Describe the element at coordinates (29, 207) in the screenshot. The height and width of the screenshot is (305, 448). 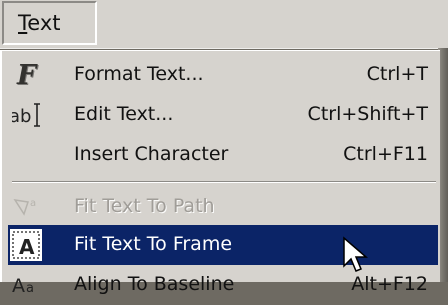
I see `fit-text-to-path-icon: a` at that location.